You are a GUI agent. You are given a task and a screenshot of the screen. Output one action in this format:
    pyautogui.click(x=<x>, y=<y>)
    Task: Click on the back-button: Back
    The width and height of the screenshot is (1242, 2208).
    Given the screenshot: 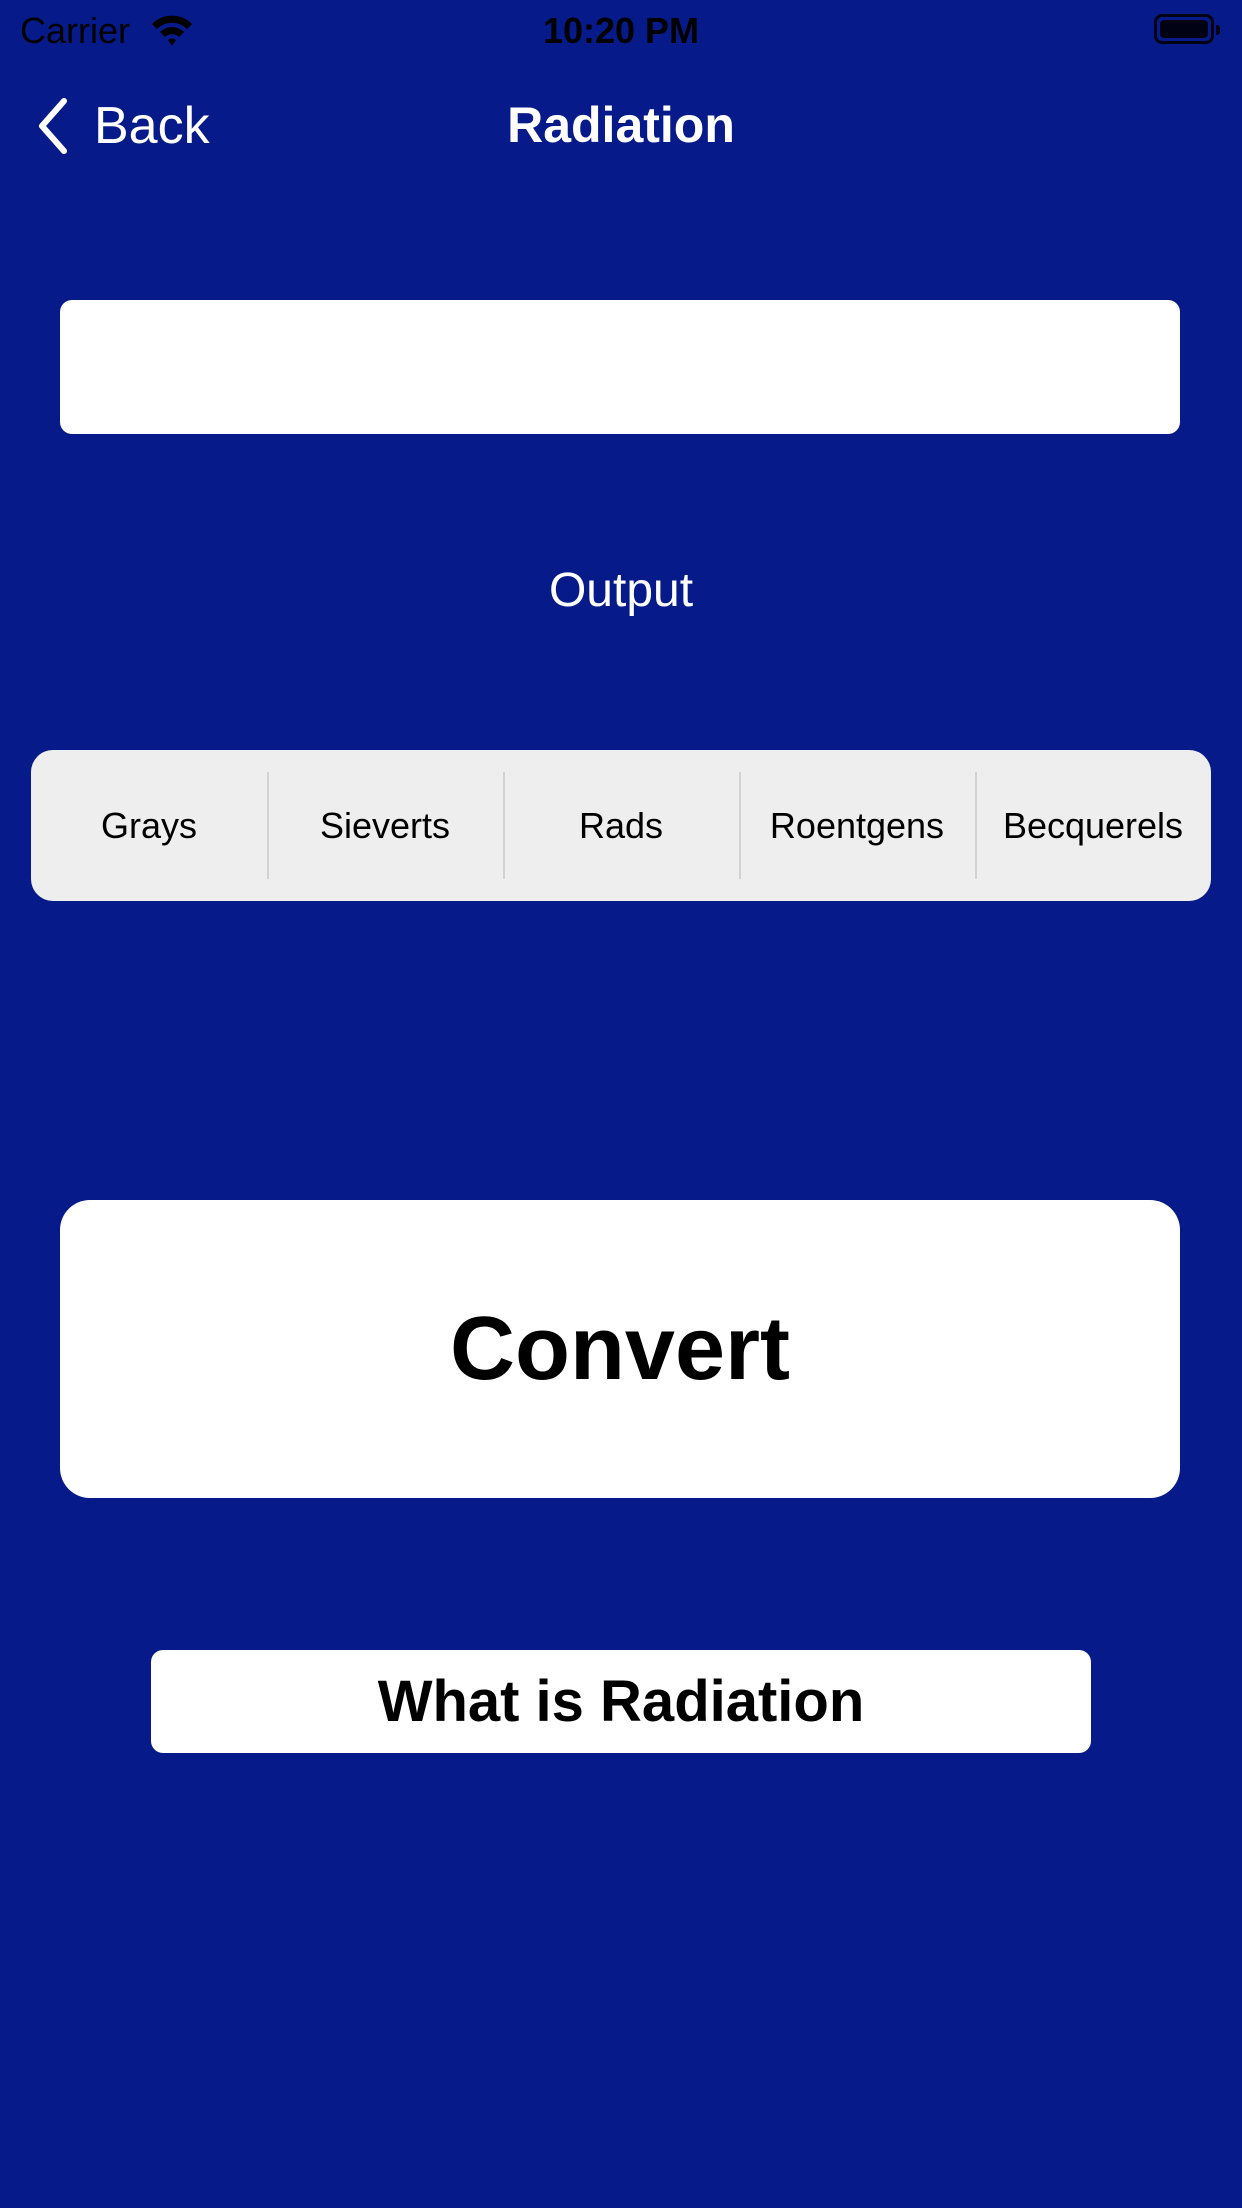 What is the action you would take?
    pyautogui.click(x=123, y=126)
    